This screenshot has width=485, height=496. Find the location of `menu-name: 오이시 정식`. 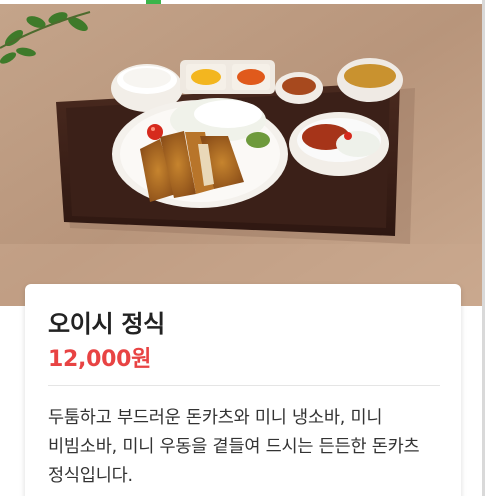

menu-name: 오이시 정식 is located at coordinates (106, 324).